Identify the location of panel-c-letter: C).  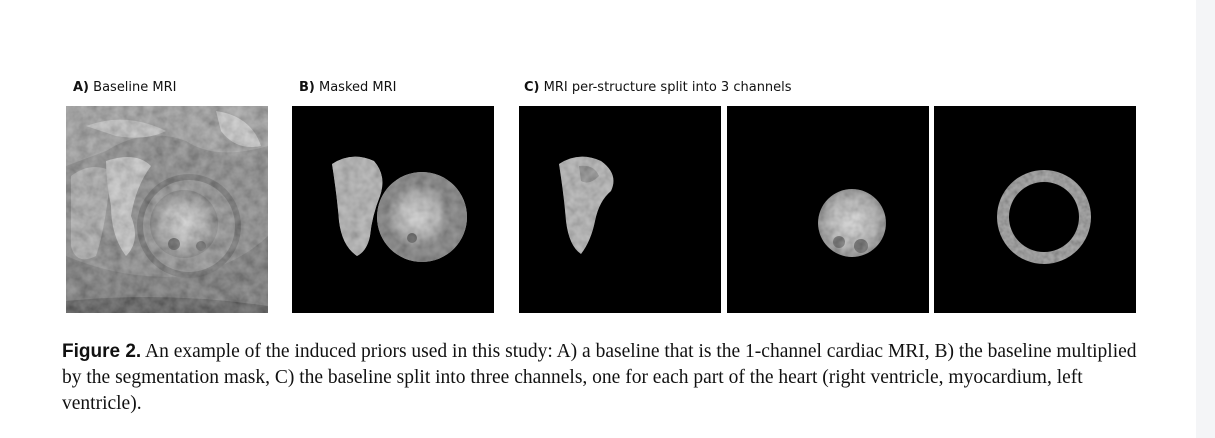
(532, 87).